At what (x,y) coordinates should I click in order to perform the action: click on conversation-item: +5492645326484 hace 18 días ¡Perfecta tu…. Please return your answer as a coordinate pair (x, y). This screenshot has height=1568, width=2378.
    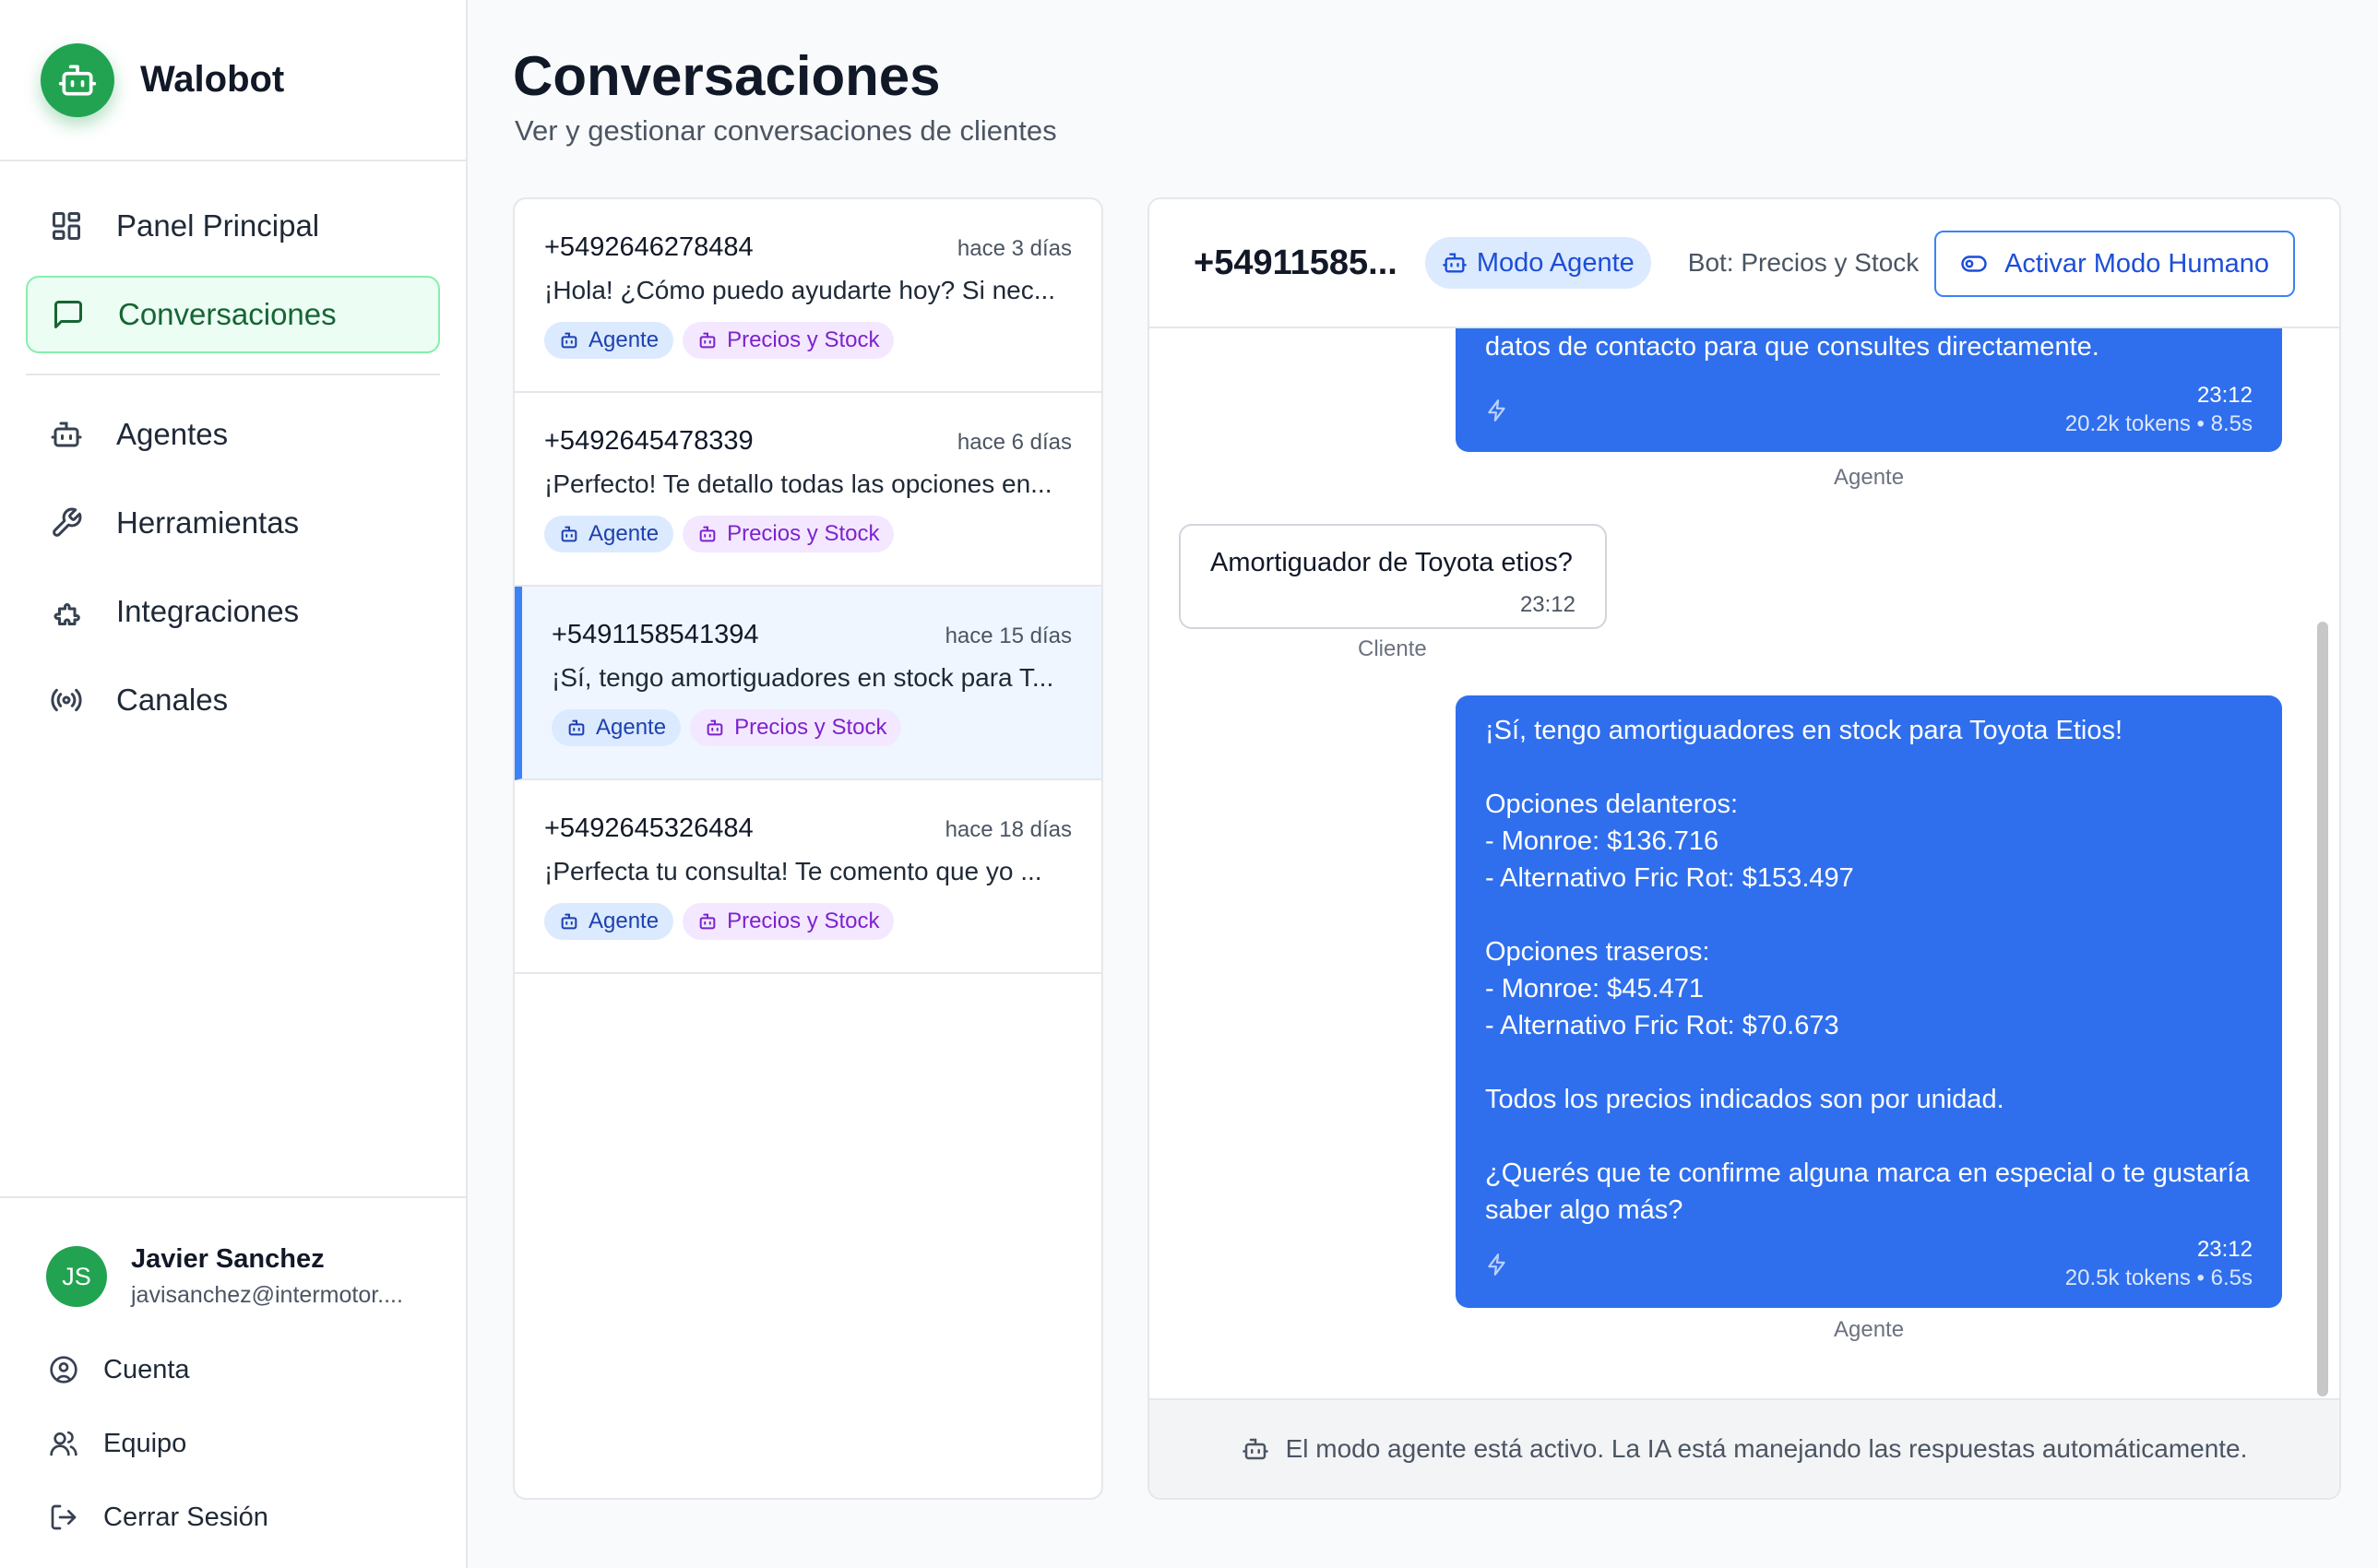
    Looking at the image, I should click on (808, 877).